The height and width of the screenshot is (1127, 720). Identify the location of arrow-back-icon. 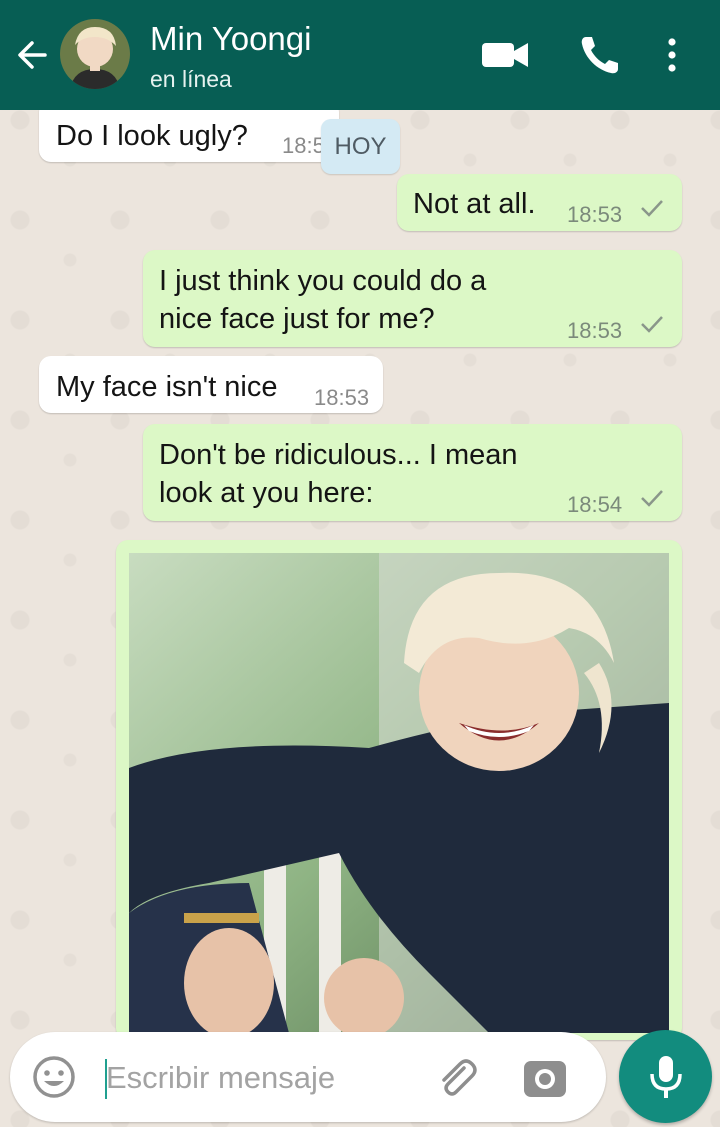
(32, 55).